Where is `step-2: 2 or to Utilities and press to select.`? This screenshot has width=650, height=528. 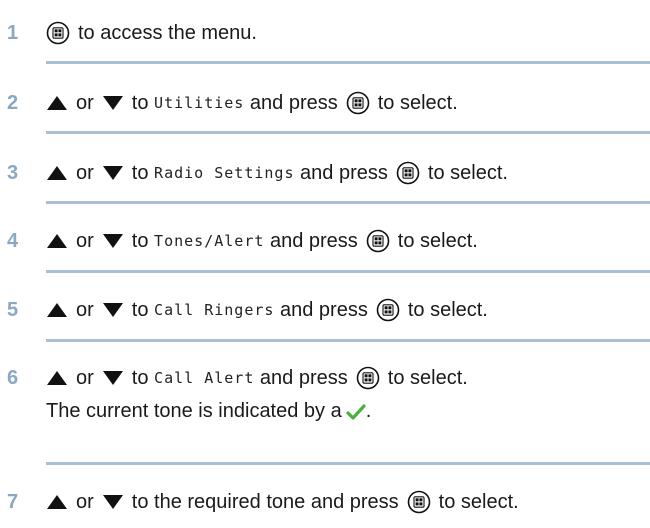
step-2: 2 or to Utilities and press to select. is located at coordinates (325, 103).